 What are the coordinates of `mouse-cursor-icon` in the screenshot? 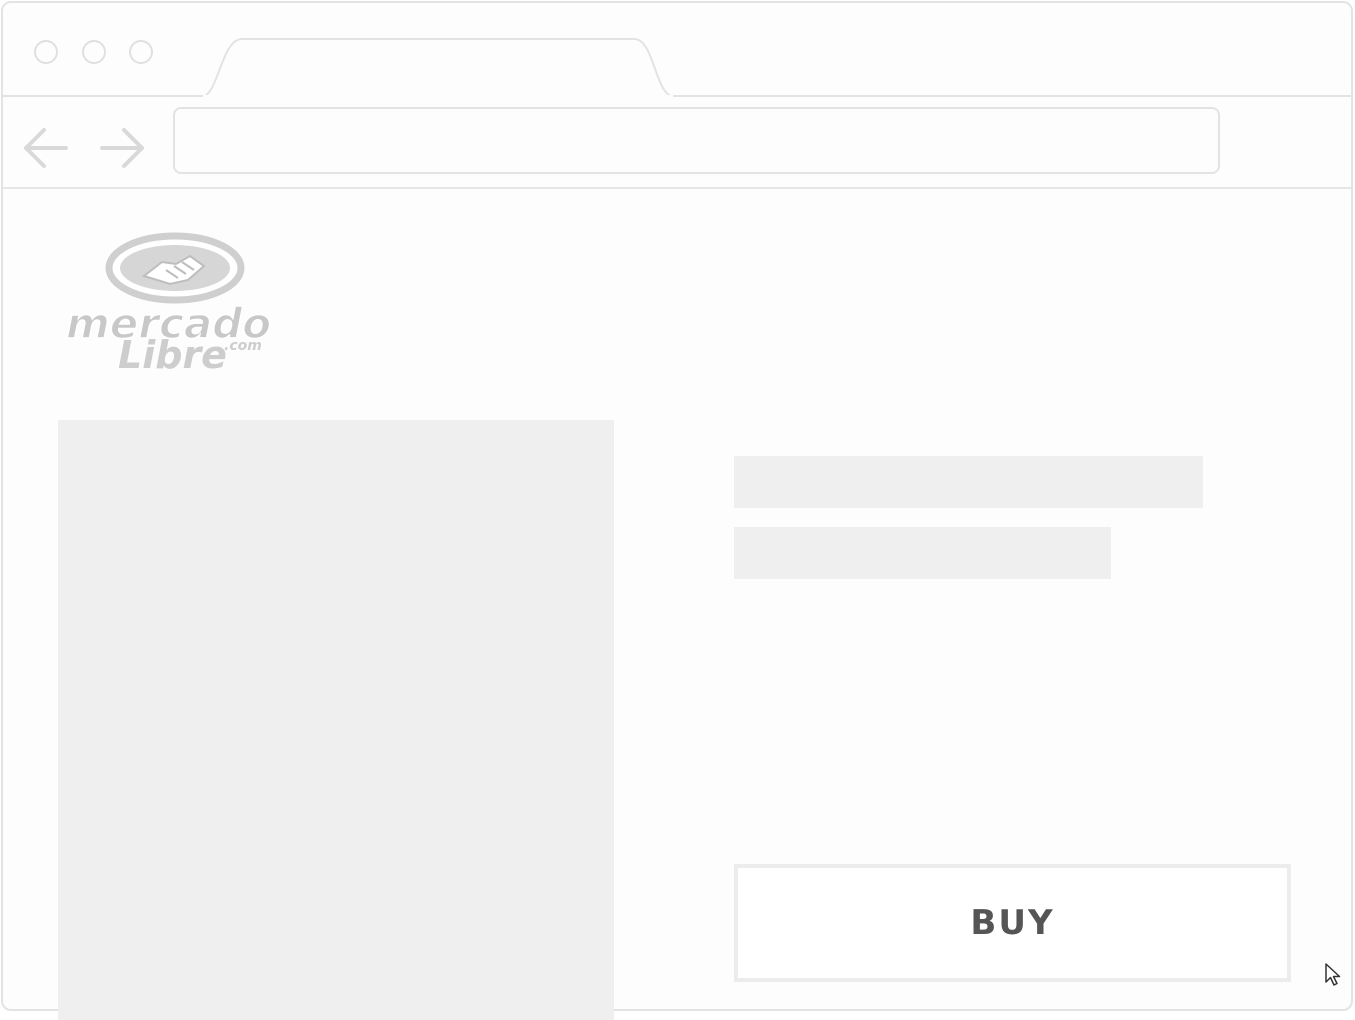 It's located at (1333, 974).